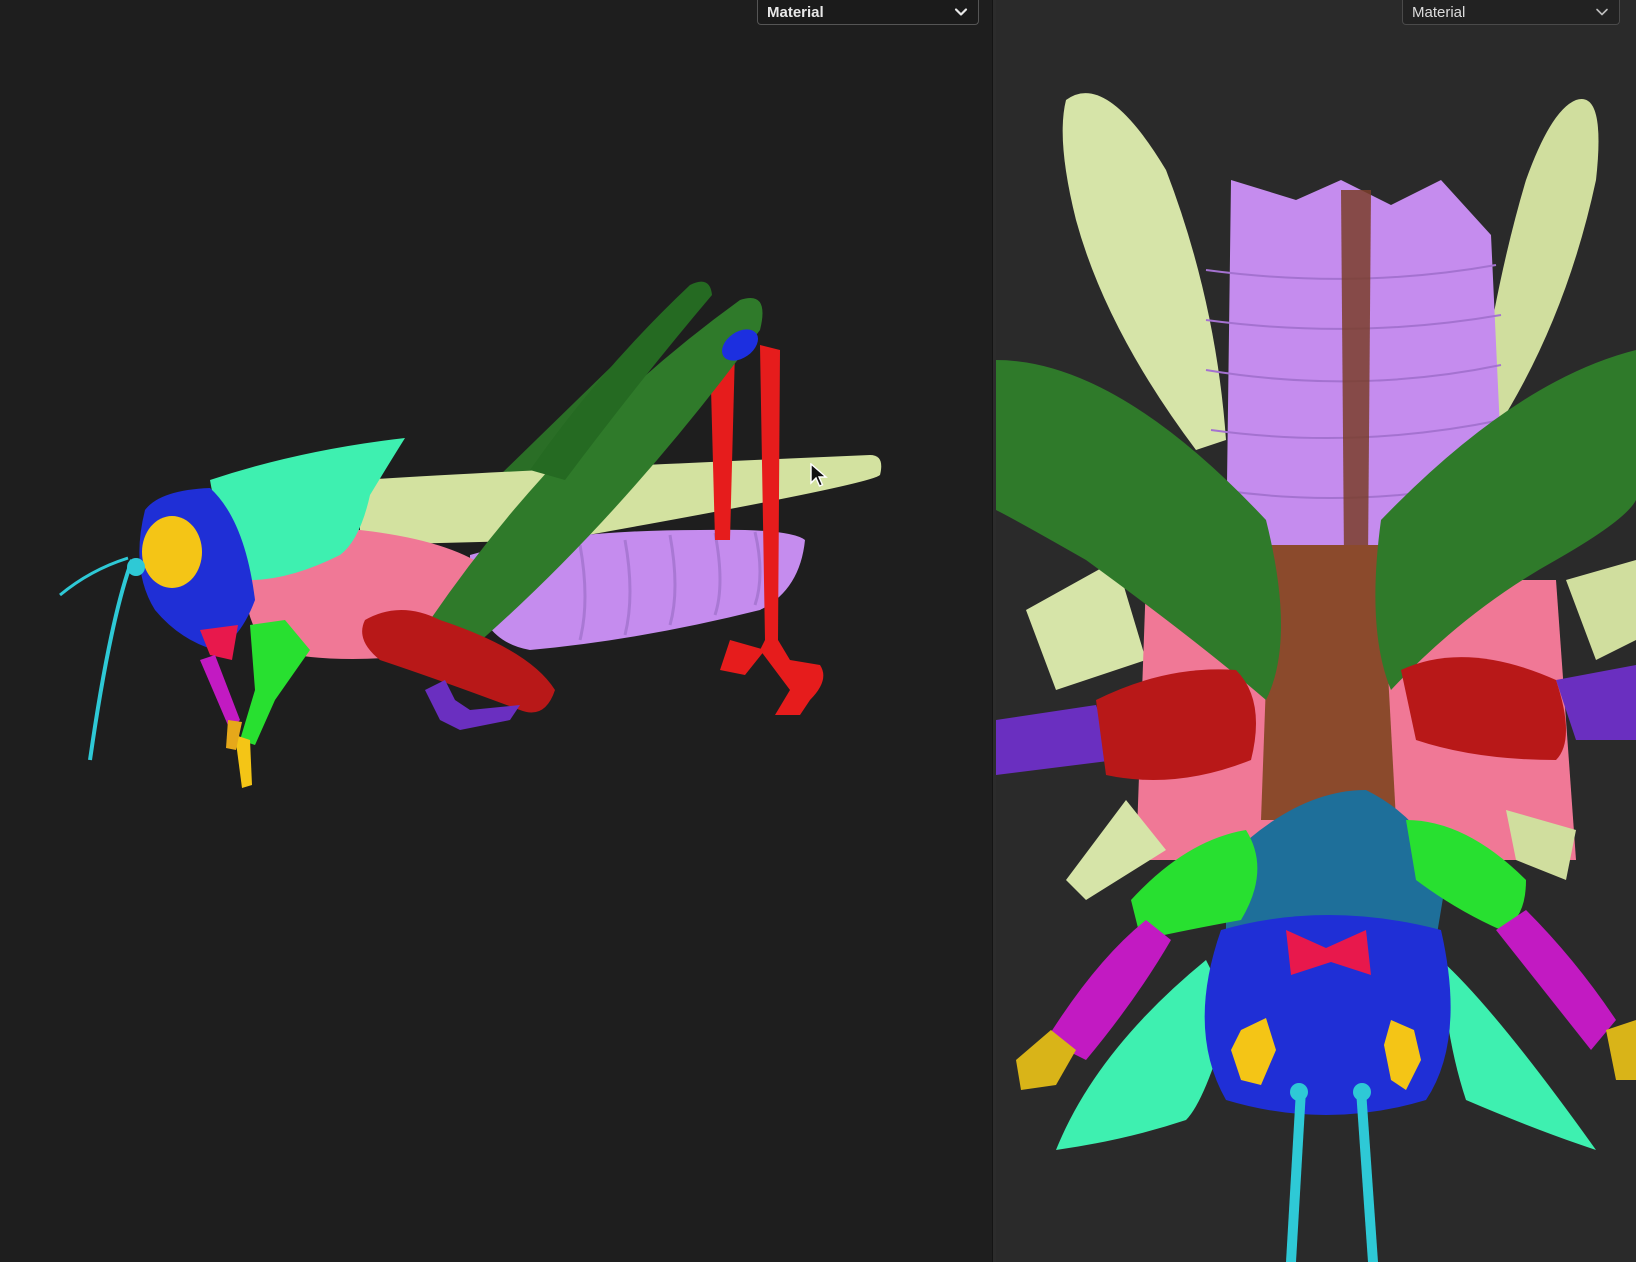 This screenshot has height=1262, width=1636. Describe the element at coordinates (1367, 1176) in the screenshot. I see `antenna-right` at that location.